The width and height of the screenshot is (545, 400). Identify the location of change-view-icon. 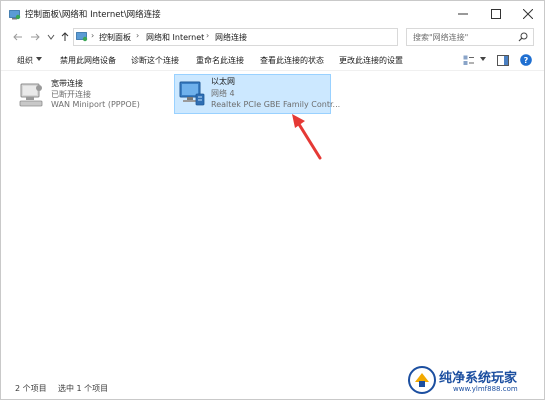
(469, 60).